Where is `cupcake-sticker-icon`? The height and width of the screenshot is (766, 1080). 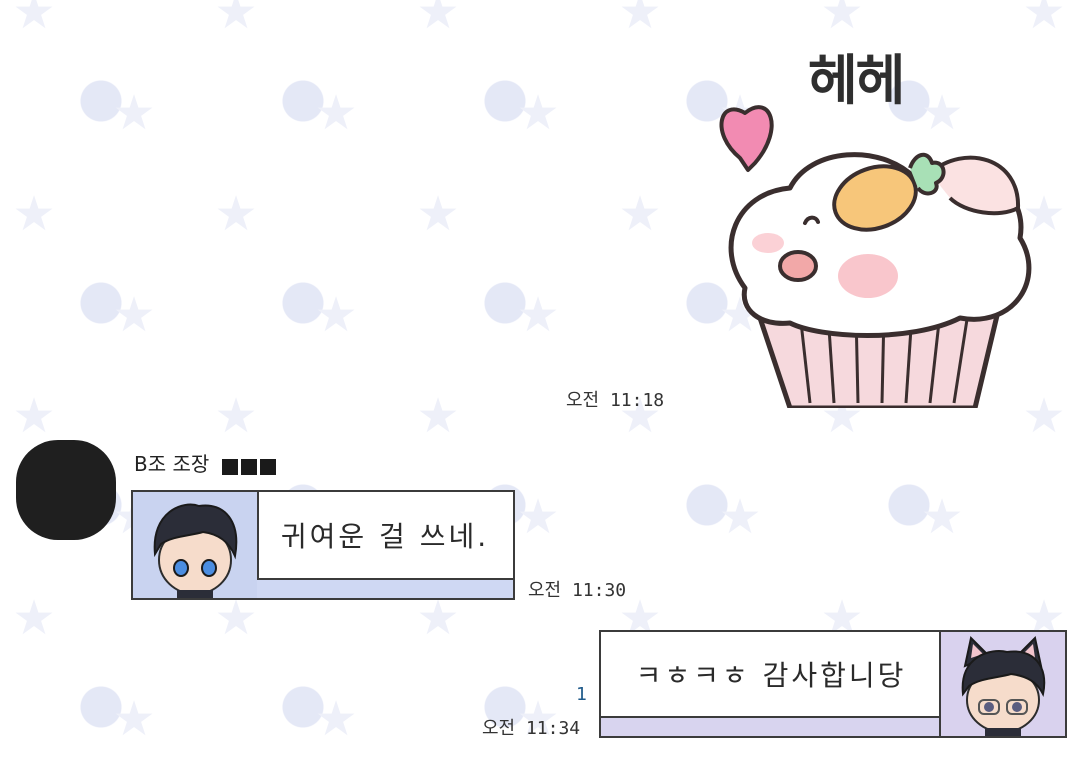
cupcake-sticker-icon is located at coordinates (875, 256).